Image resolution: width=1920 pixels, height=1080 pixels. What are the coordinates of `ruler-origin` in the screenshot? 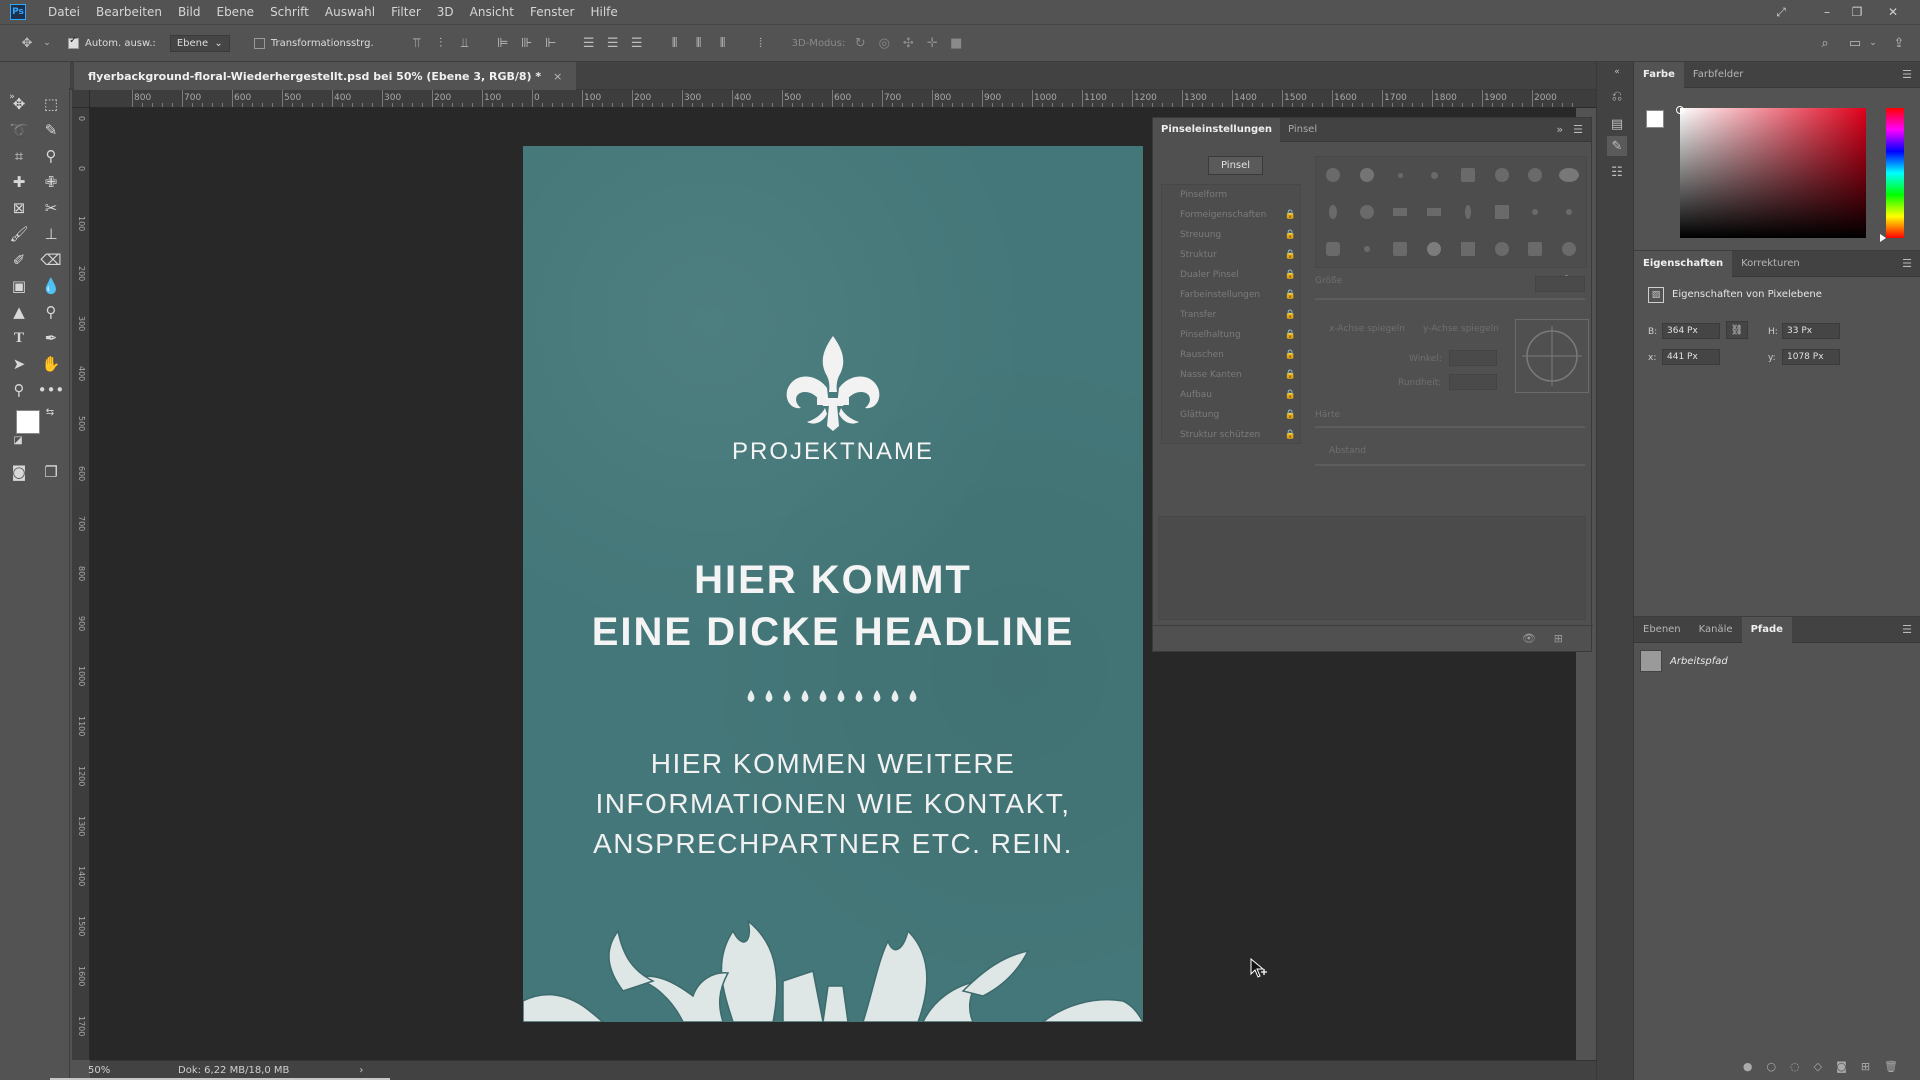 It's located at (81, 99).